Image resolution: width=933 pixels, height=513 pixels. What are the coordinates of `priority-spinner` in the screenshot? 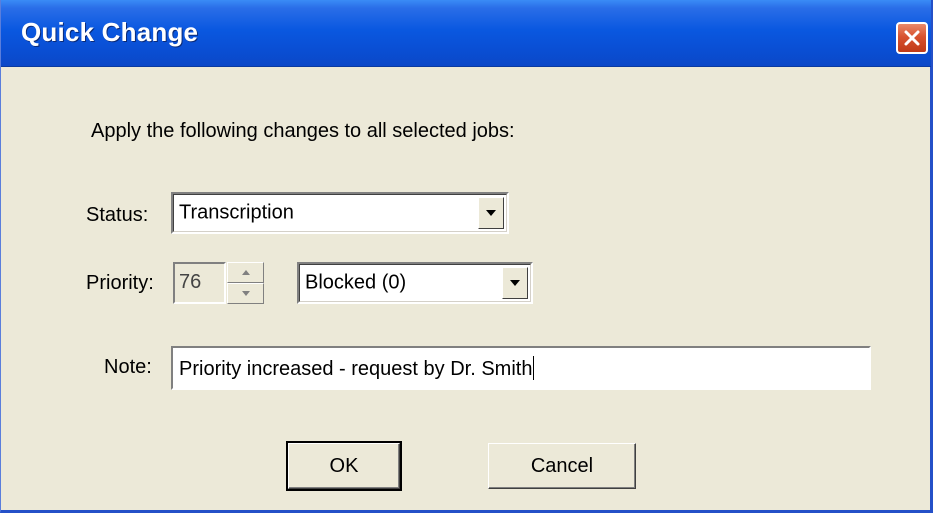 It's located at (245, 283).